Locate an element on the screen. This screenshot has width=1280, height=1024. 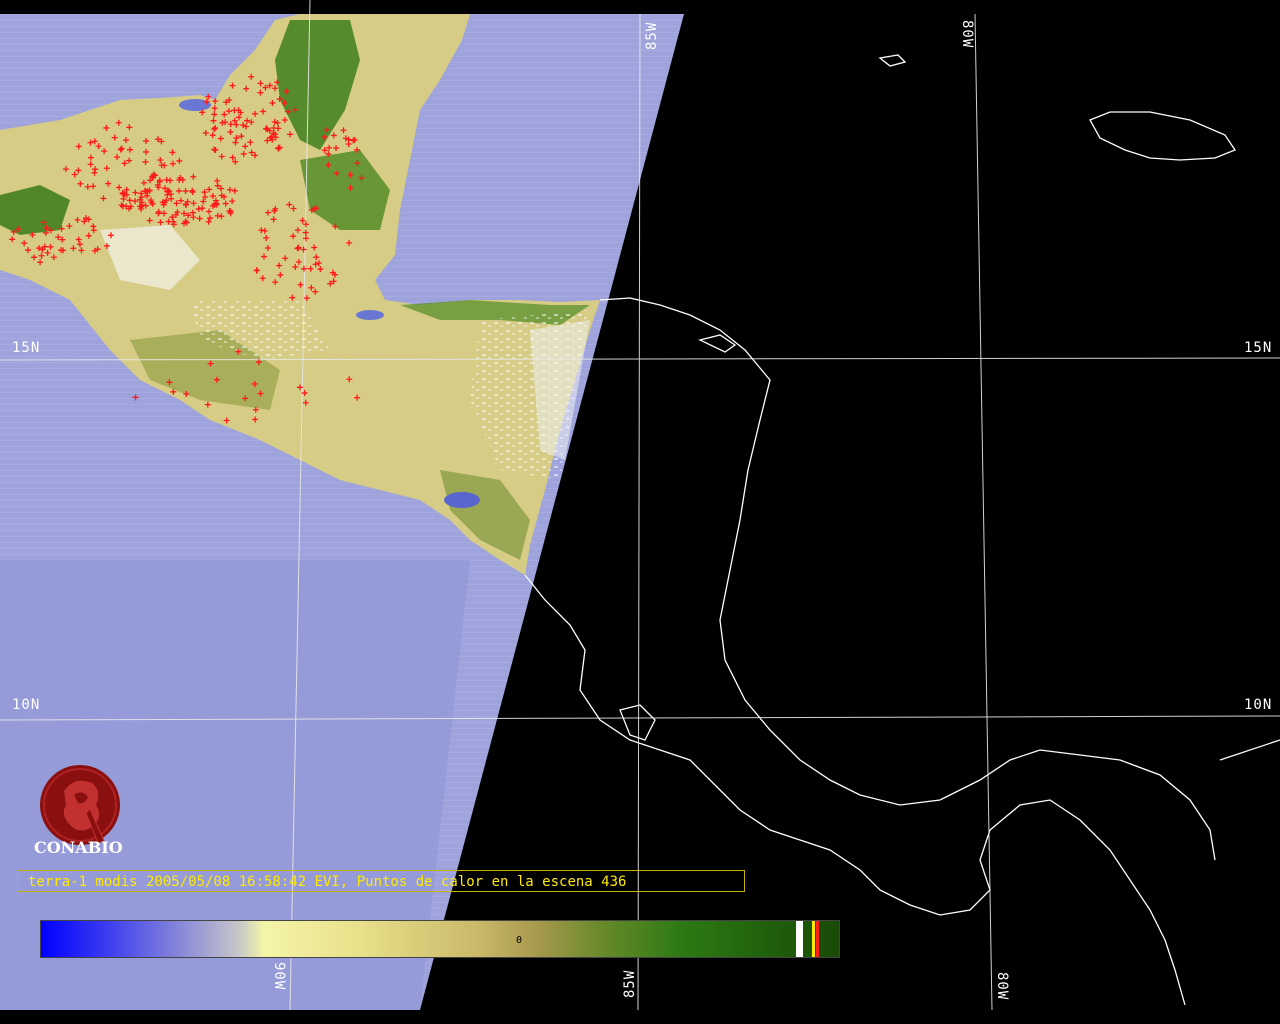
lat-label-15n-right: 15N is located at coordinates (1258, 348).